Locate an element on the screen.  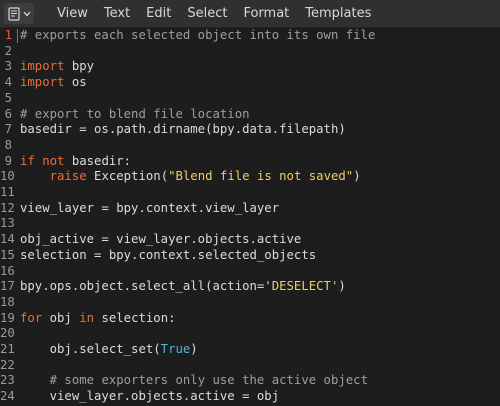
text-editor-icon is located at coordinates (13, 13).